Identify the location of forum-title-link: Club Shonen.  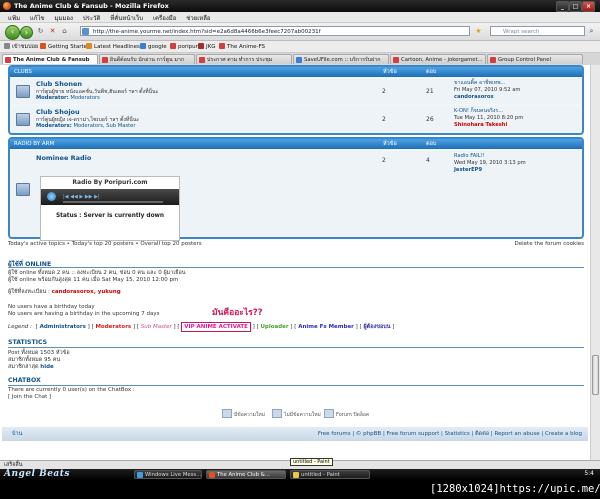
(59, 84).